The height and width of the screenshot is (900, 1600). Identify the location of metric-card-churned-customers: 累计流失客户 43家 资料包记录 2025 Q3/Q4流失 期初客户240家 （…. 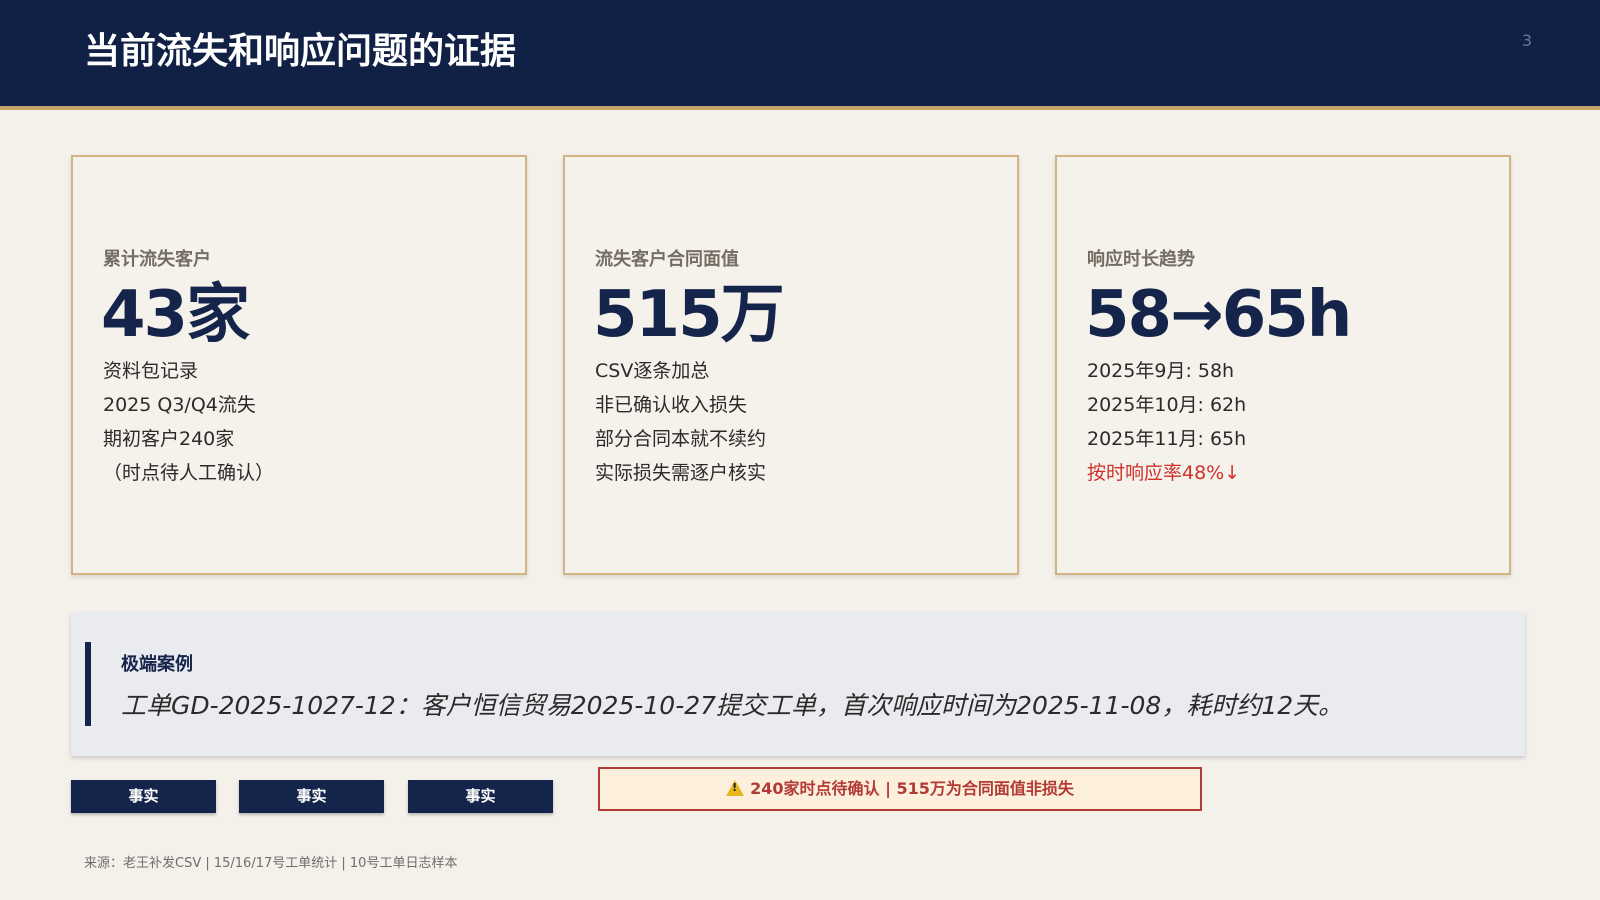
(299, 365).